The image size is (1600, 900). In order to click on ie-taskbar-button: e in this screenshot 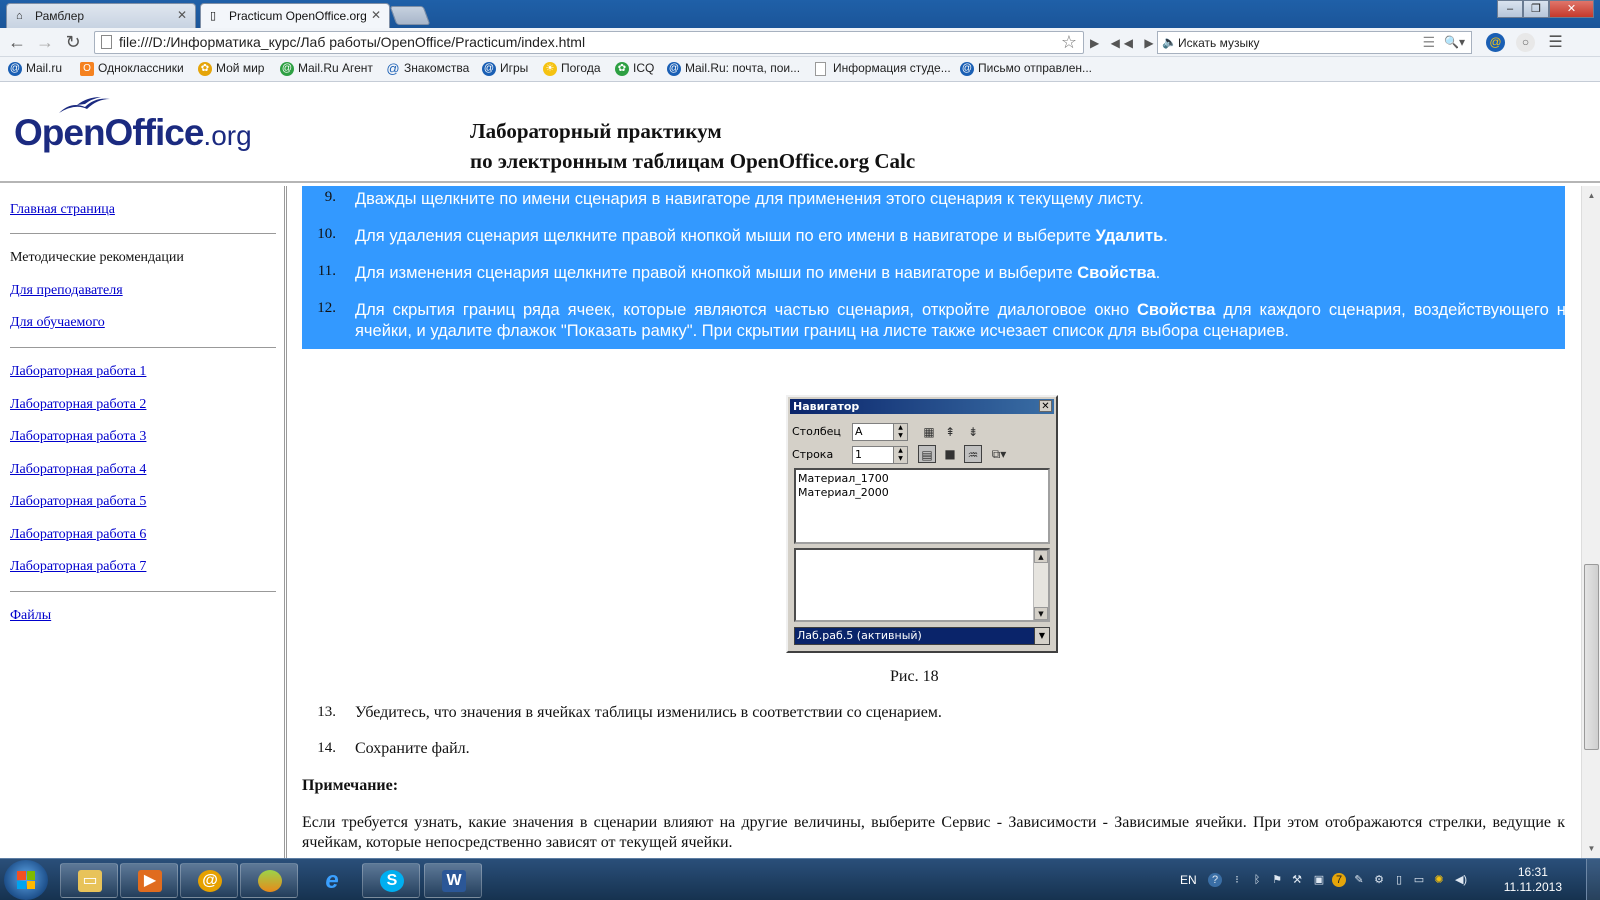, I will do `click(331, 880)`.